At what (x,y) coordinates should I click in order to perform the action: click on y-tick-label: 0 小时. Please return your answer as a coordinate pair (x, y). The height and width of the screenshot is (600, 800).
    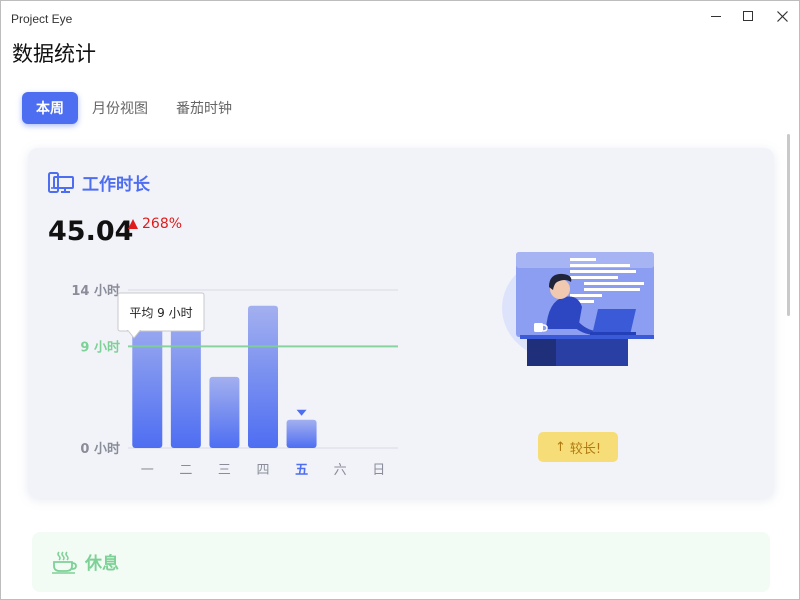
    Looking at the image, I should click on (100, 449).